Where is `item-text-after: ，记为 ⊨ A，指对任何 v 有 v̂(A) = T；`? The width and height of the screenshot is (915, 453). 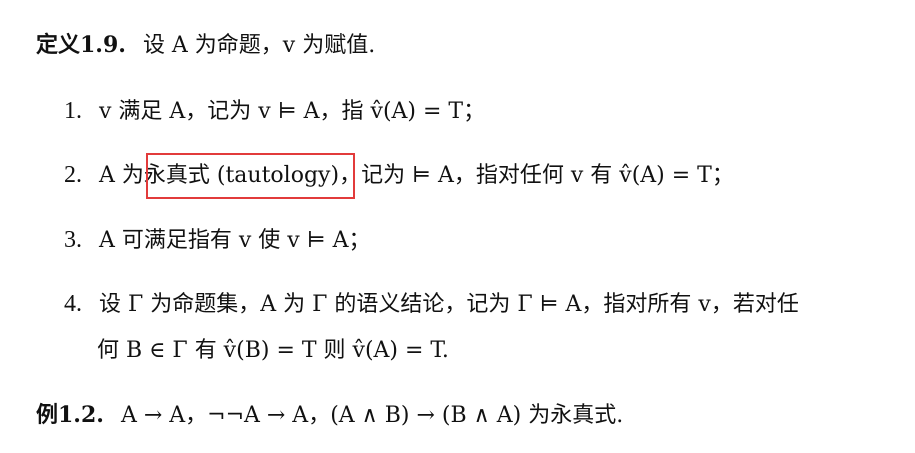 item-text-after: ，记为 ⊨ A，指对任何 v 有 v̂(A) = T； is located at coordinates (536, 175).